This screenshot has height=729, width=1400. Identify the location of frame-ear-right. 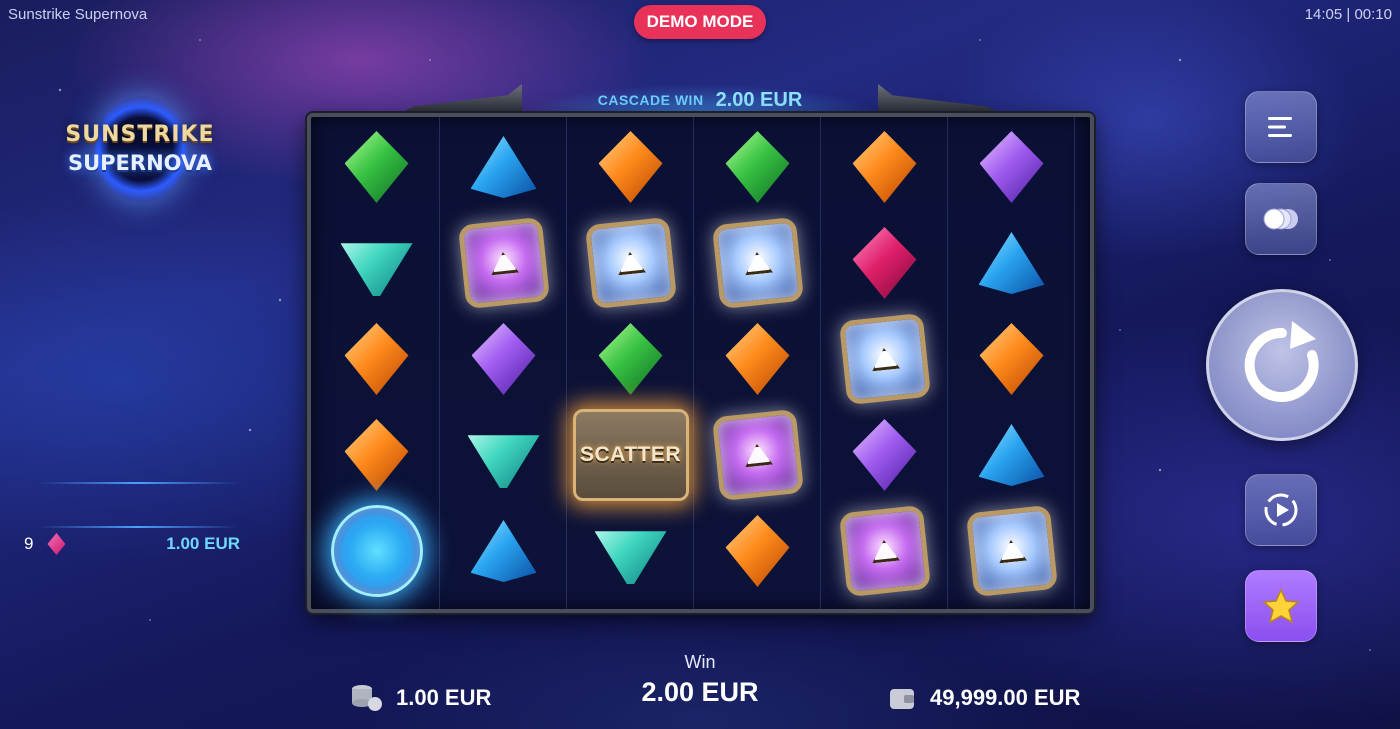
(938, 98).